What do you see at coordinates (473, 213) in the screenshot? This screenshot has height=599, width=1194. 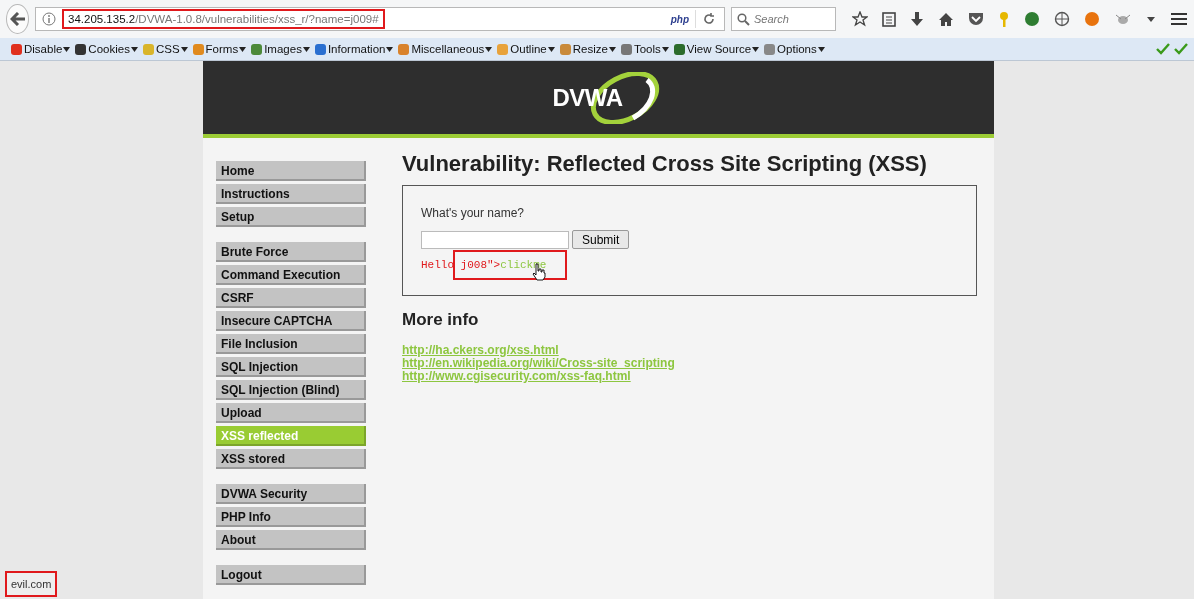 I see `name-prompt: What's your name?` at bounding box center [473, 213].